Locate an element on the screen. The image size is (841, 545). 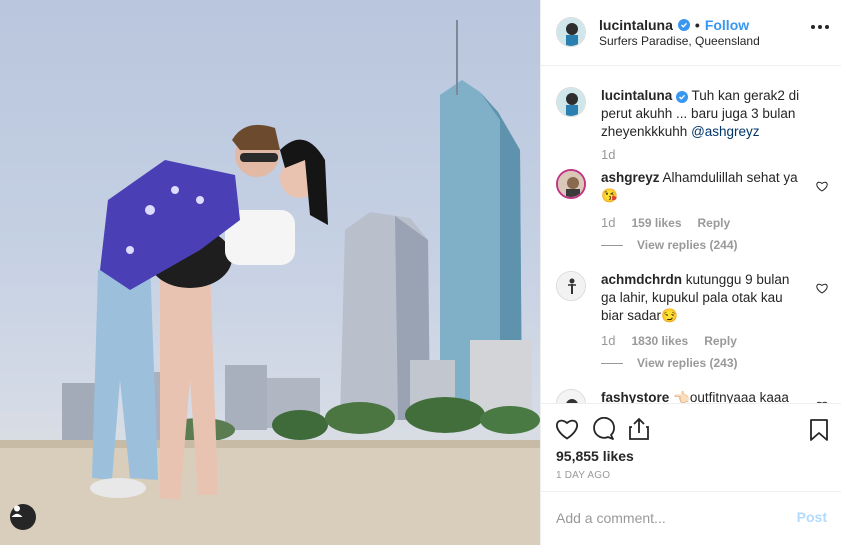
author-avatar is located at coordinates (571, 32).